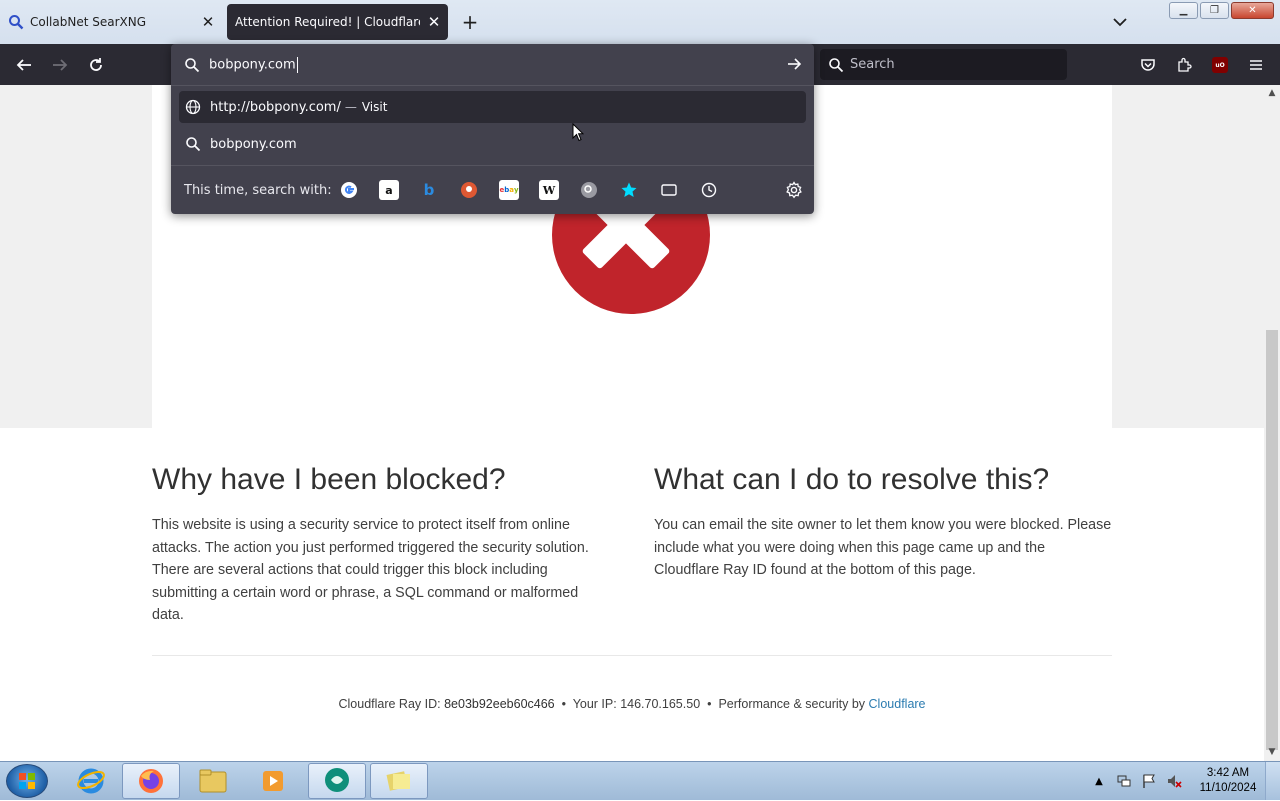 The width and height of the screenshot is (1280, 801). What do you see at coordinates (1120, 22) in the screenshot?
I see `chevron-down-icon` at bounding box center [1120, 22].